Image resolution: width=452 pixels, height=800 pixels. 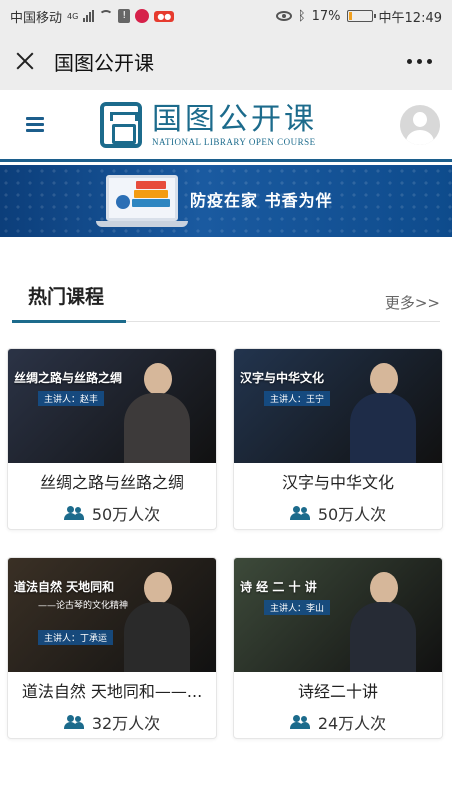 What do you see at coordinates (337, 482) in the screenshot?
I see `course-title: 汉字与中华文化` at bounding box center [337, 482].